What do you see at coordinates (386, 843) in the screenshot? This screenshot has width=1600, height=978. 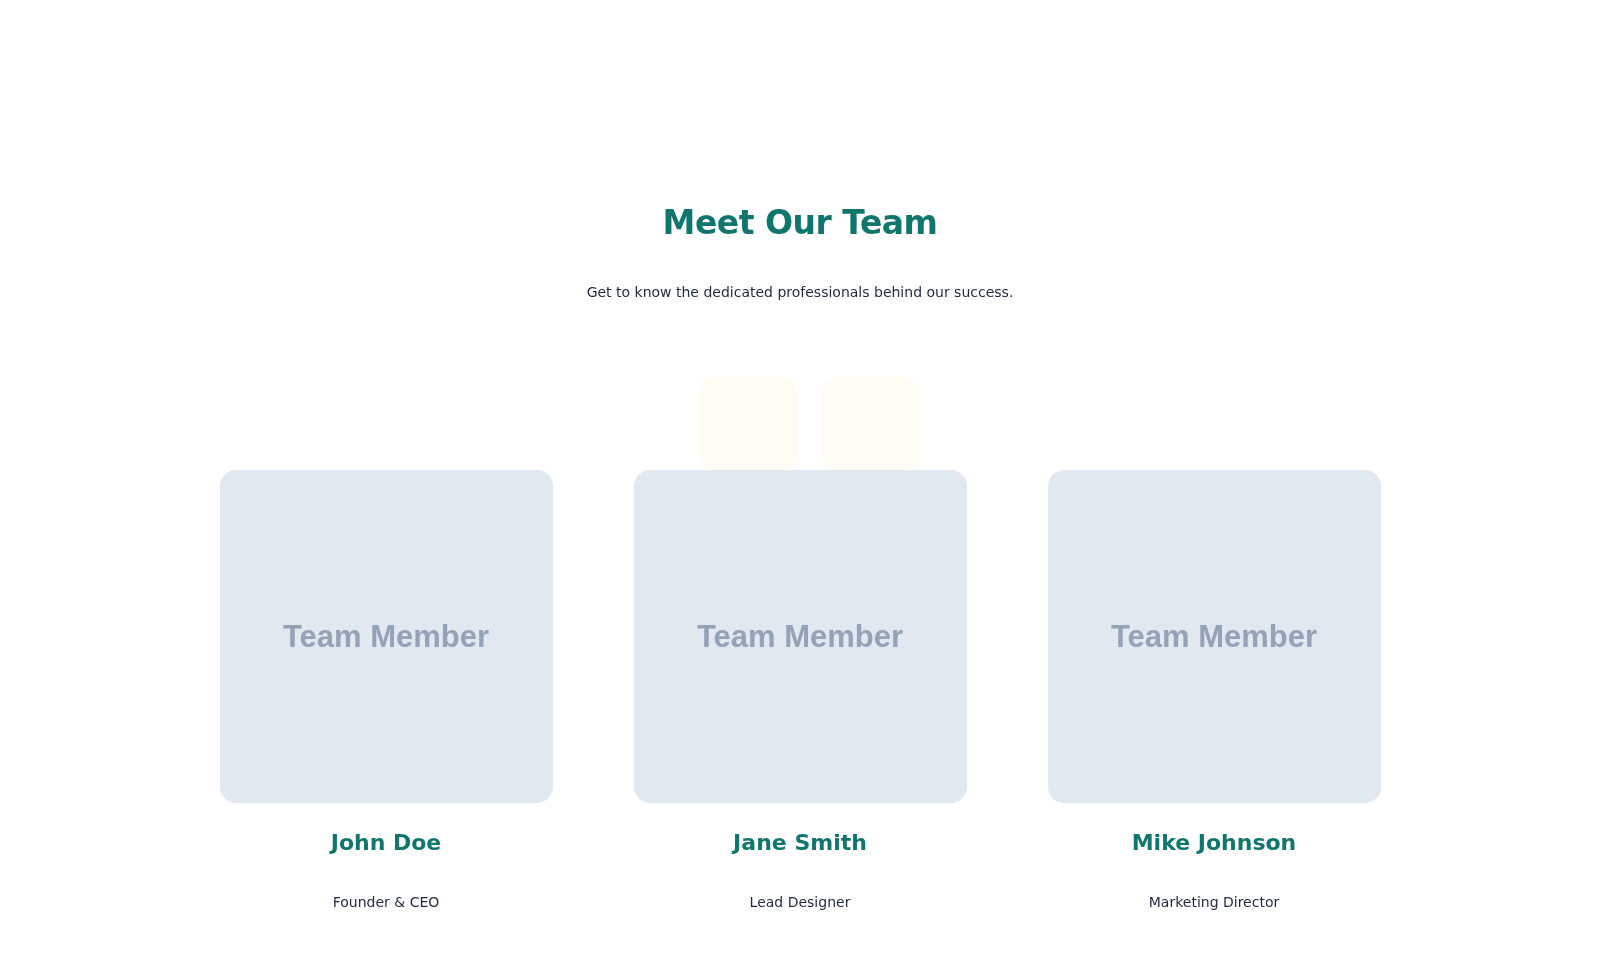 I see `member-name: John Doe` at bounding box center [386, 843].